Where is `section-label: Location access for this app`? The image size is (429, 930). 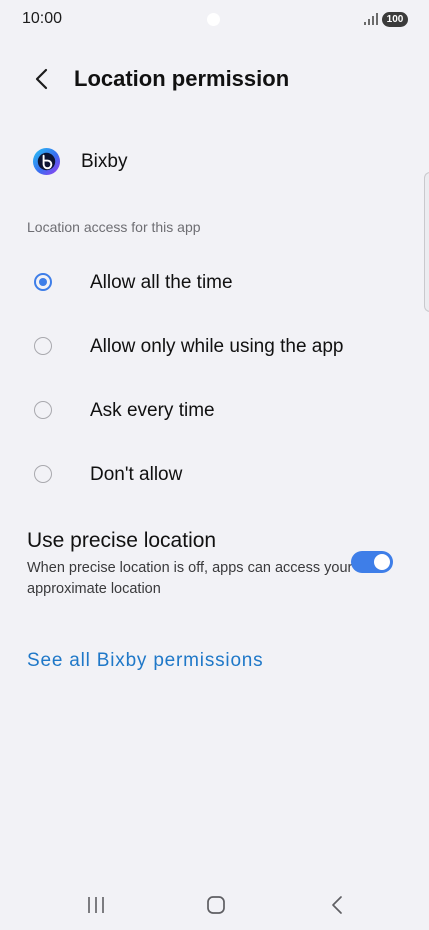
section-label: Location access for this app is located at coordinates (114, 227).